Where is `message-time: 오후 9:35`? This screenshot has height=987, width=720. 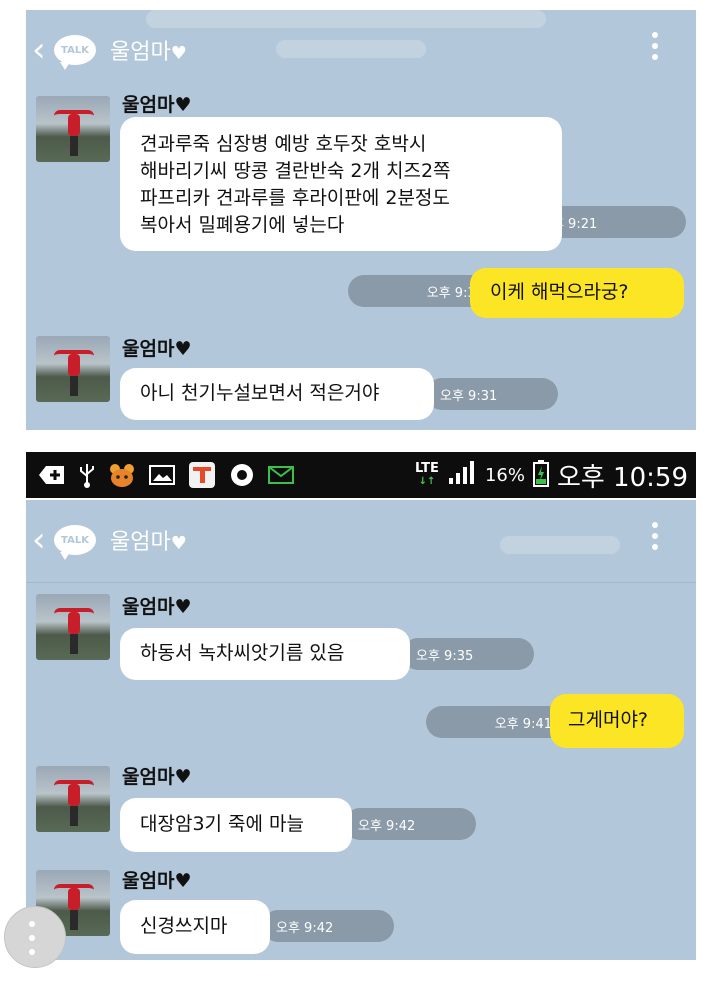
message-time: 오후 9:35 is located at coordinates (468, 654).